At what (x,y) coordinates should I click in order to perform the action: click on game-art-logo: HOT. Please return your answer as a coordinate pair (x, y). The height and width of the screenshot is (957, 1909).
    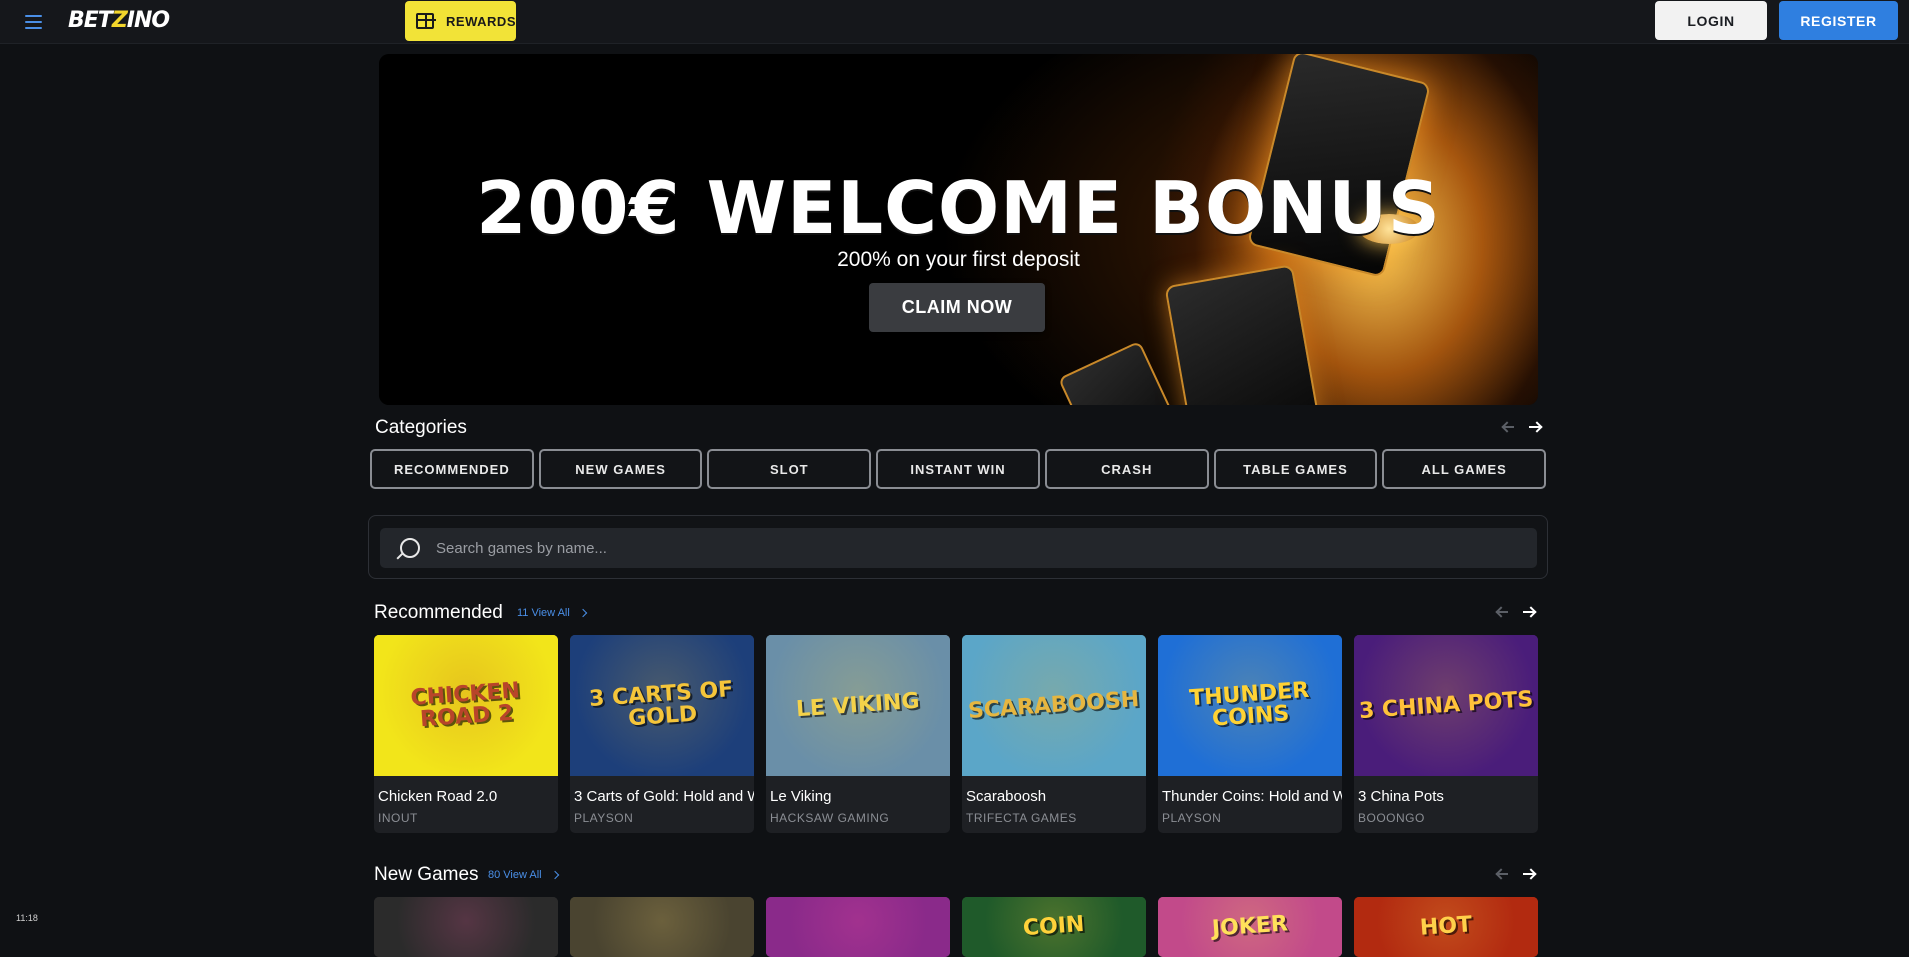
    Looking at the image, I should click on (1446, 926).